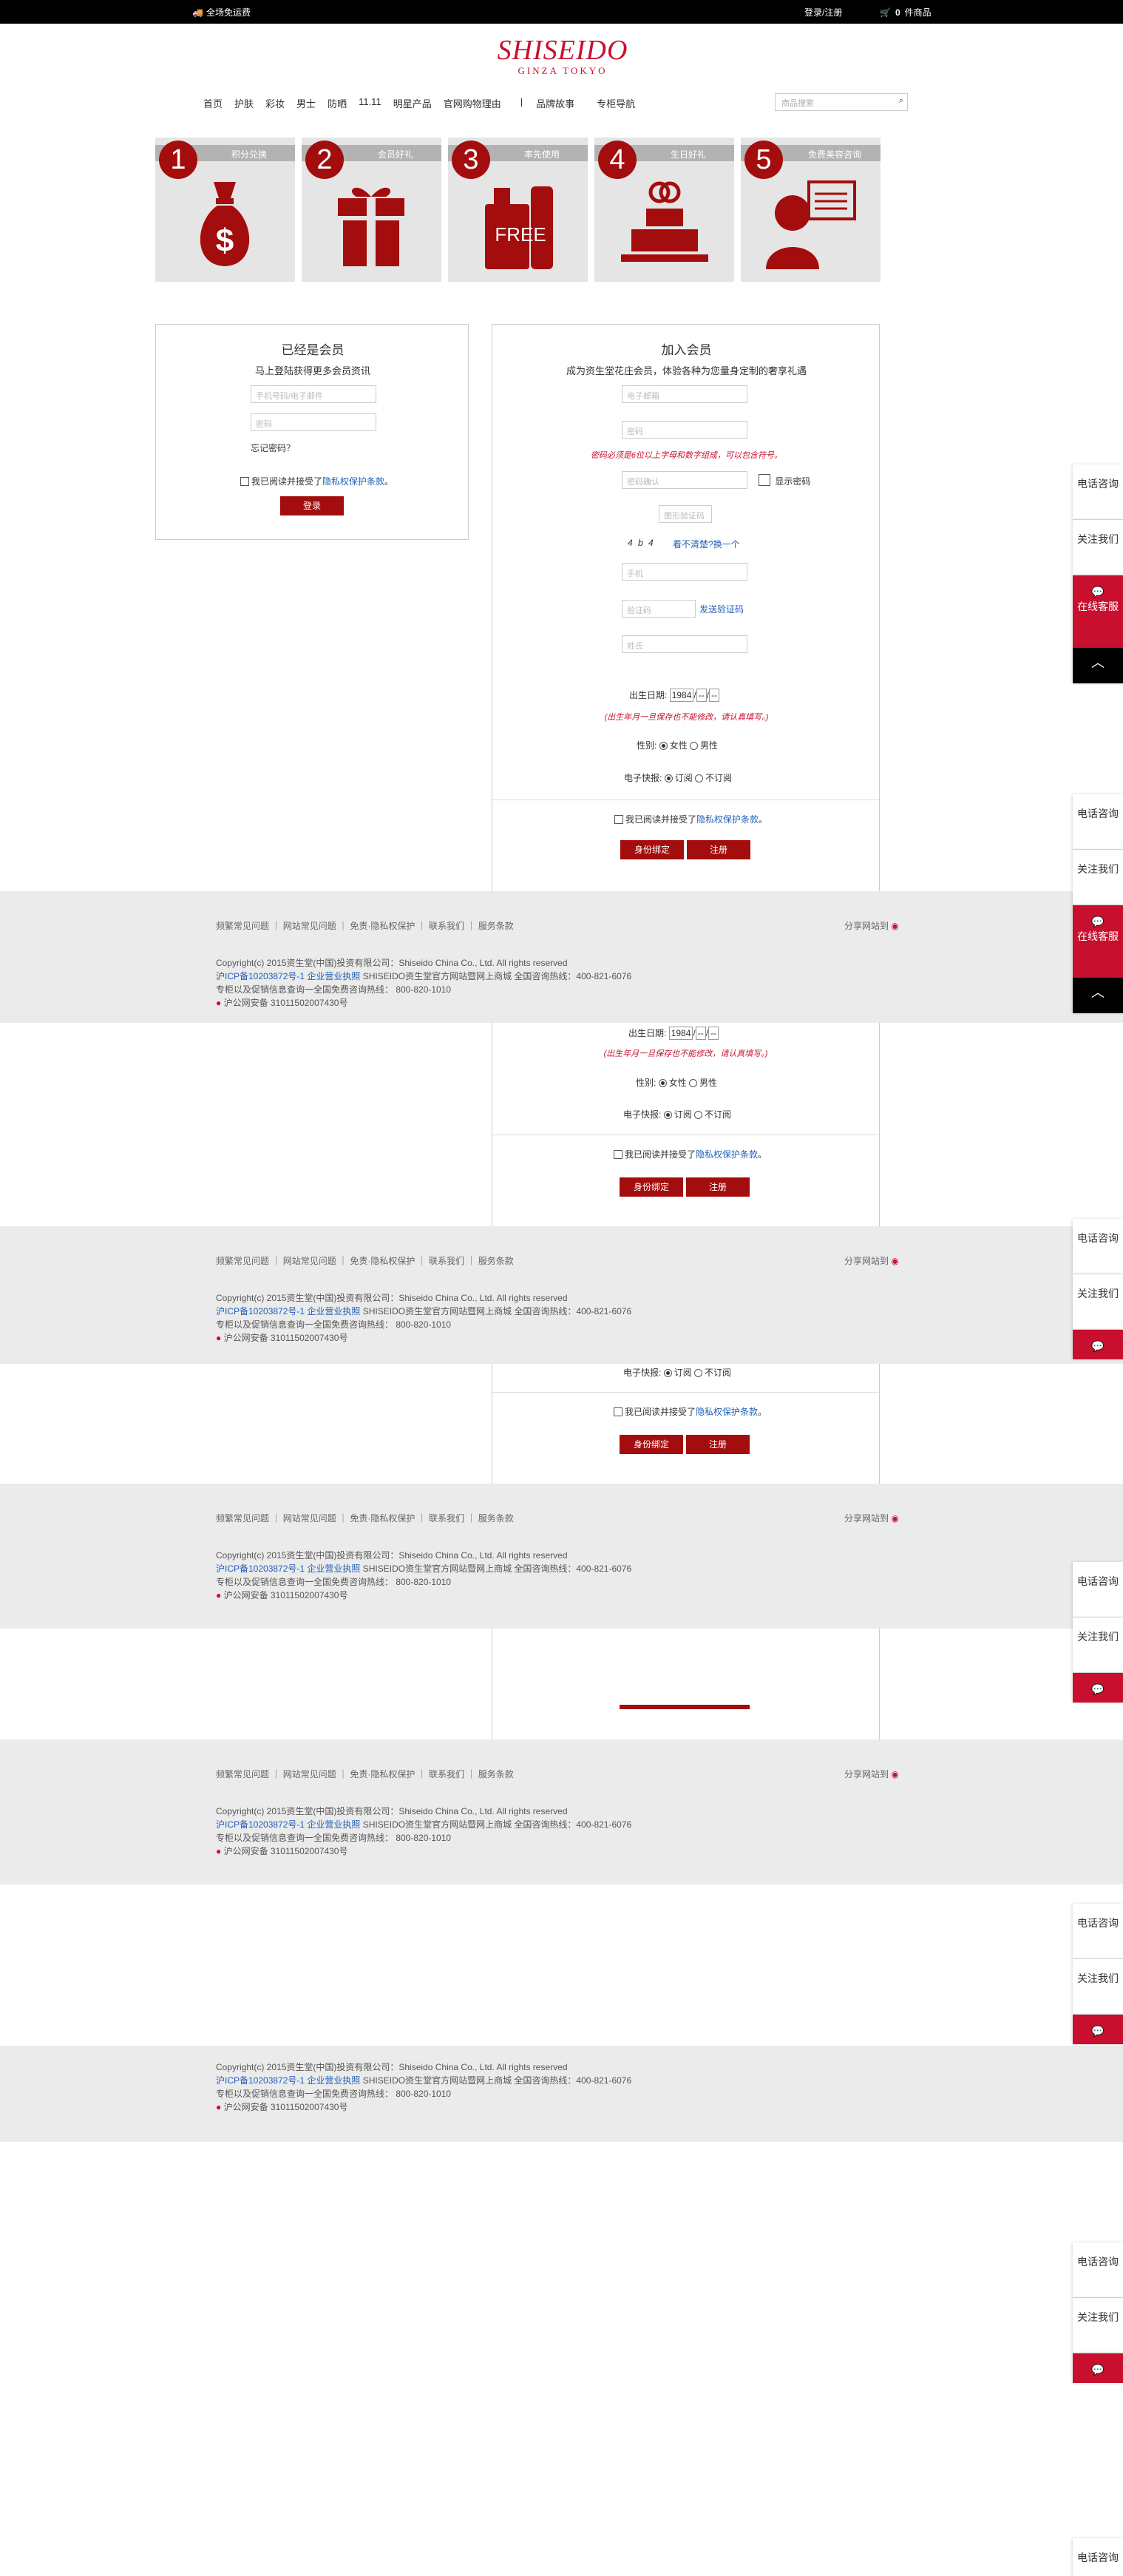 This screenshot has height=2576, width=1123. What do you see at coordinates (669, 778) in the screenshot?
I see `subscribe-radio` at bounding box center [669, 778].